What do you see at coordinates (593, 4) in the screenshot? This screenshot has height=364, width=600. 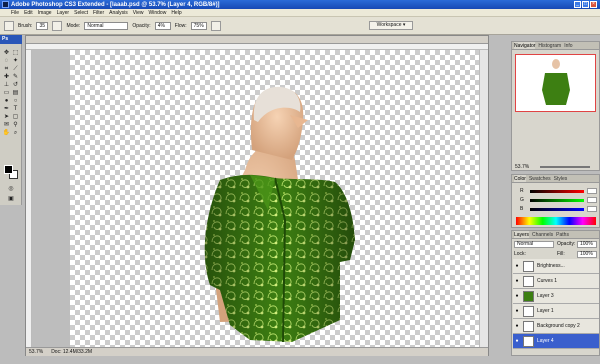 I see `close-button: ×` at bounding box center [593, 4].